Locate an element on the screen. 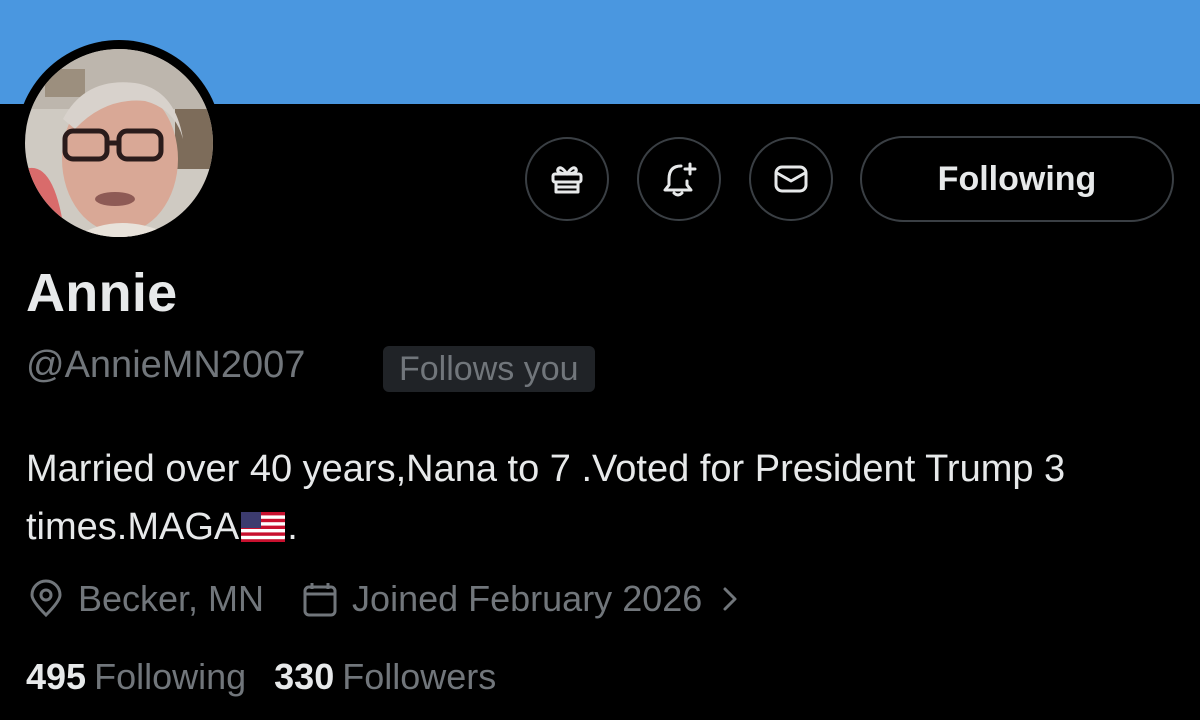  followers-label: Followers is located at coordinates (419, 676).